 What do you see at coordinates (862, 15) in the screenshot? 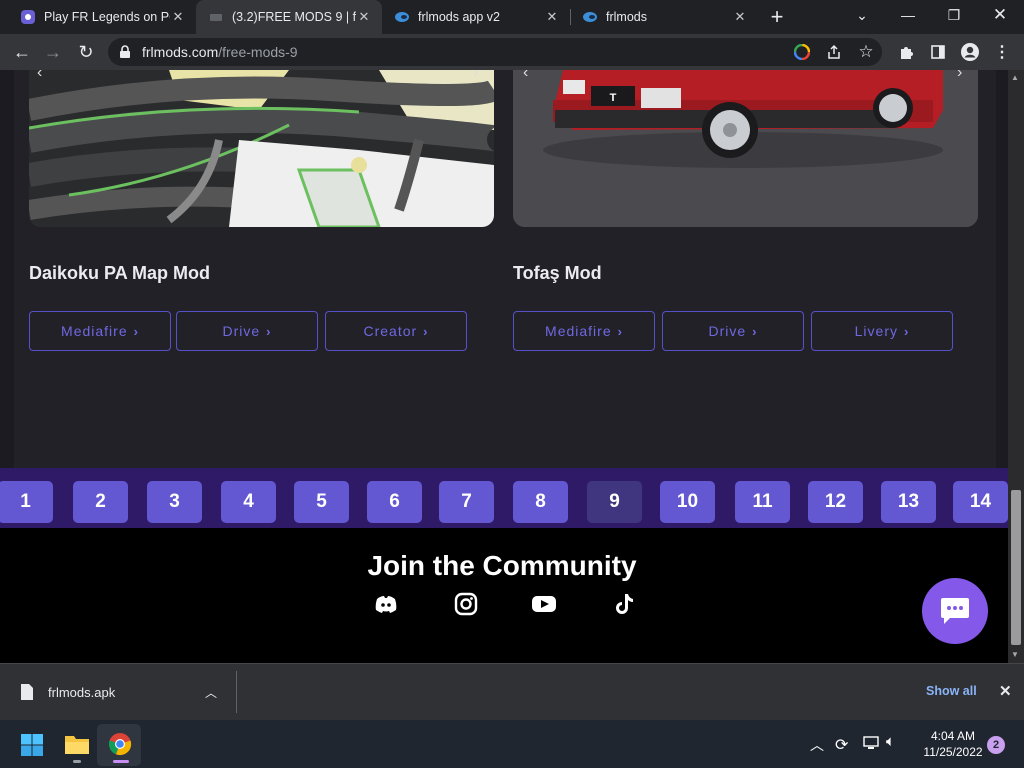
I see `tab-search-icon: ⌄` at bounding box center [862, 15].